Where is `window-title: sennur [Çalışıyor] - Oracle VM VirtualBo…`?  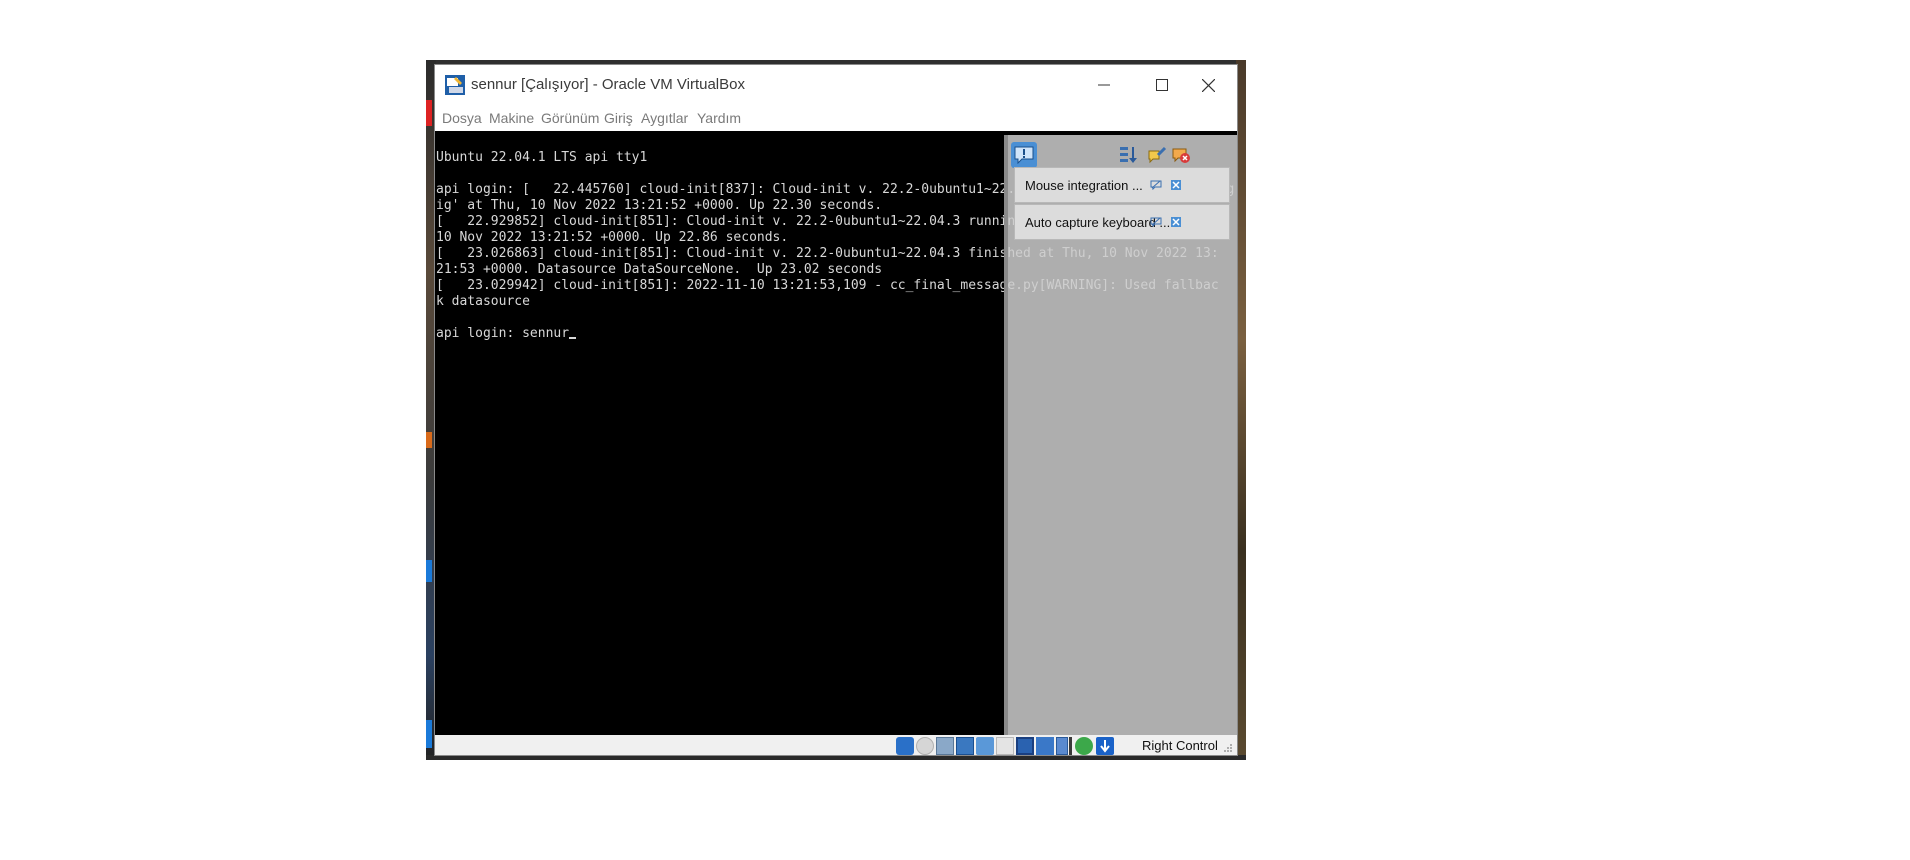 window-title: sennur [Çalışıyor] - Oracle VM VirtualBo… is located at coordinates (608, 84).